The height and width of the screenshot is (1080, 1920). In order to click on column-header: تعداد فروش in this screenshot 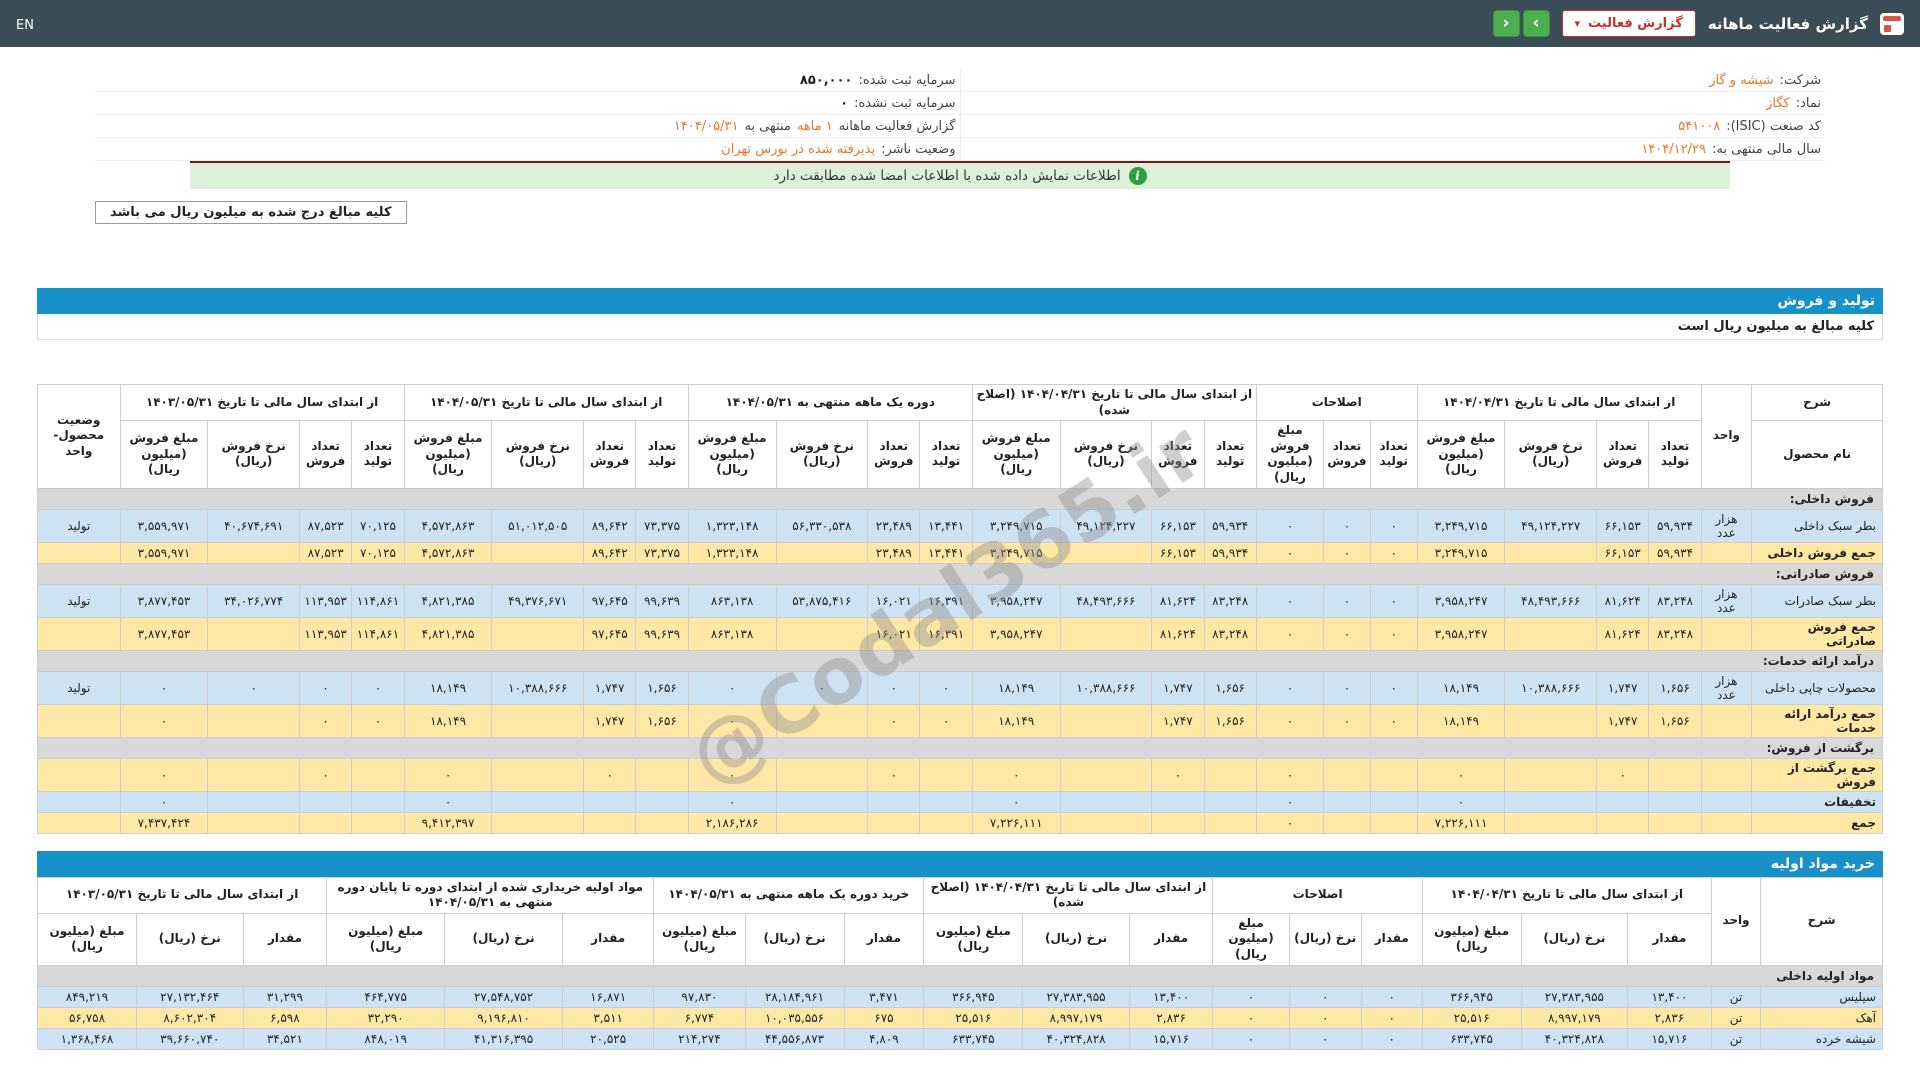, I will do `click(325, 454)`.